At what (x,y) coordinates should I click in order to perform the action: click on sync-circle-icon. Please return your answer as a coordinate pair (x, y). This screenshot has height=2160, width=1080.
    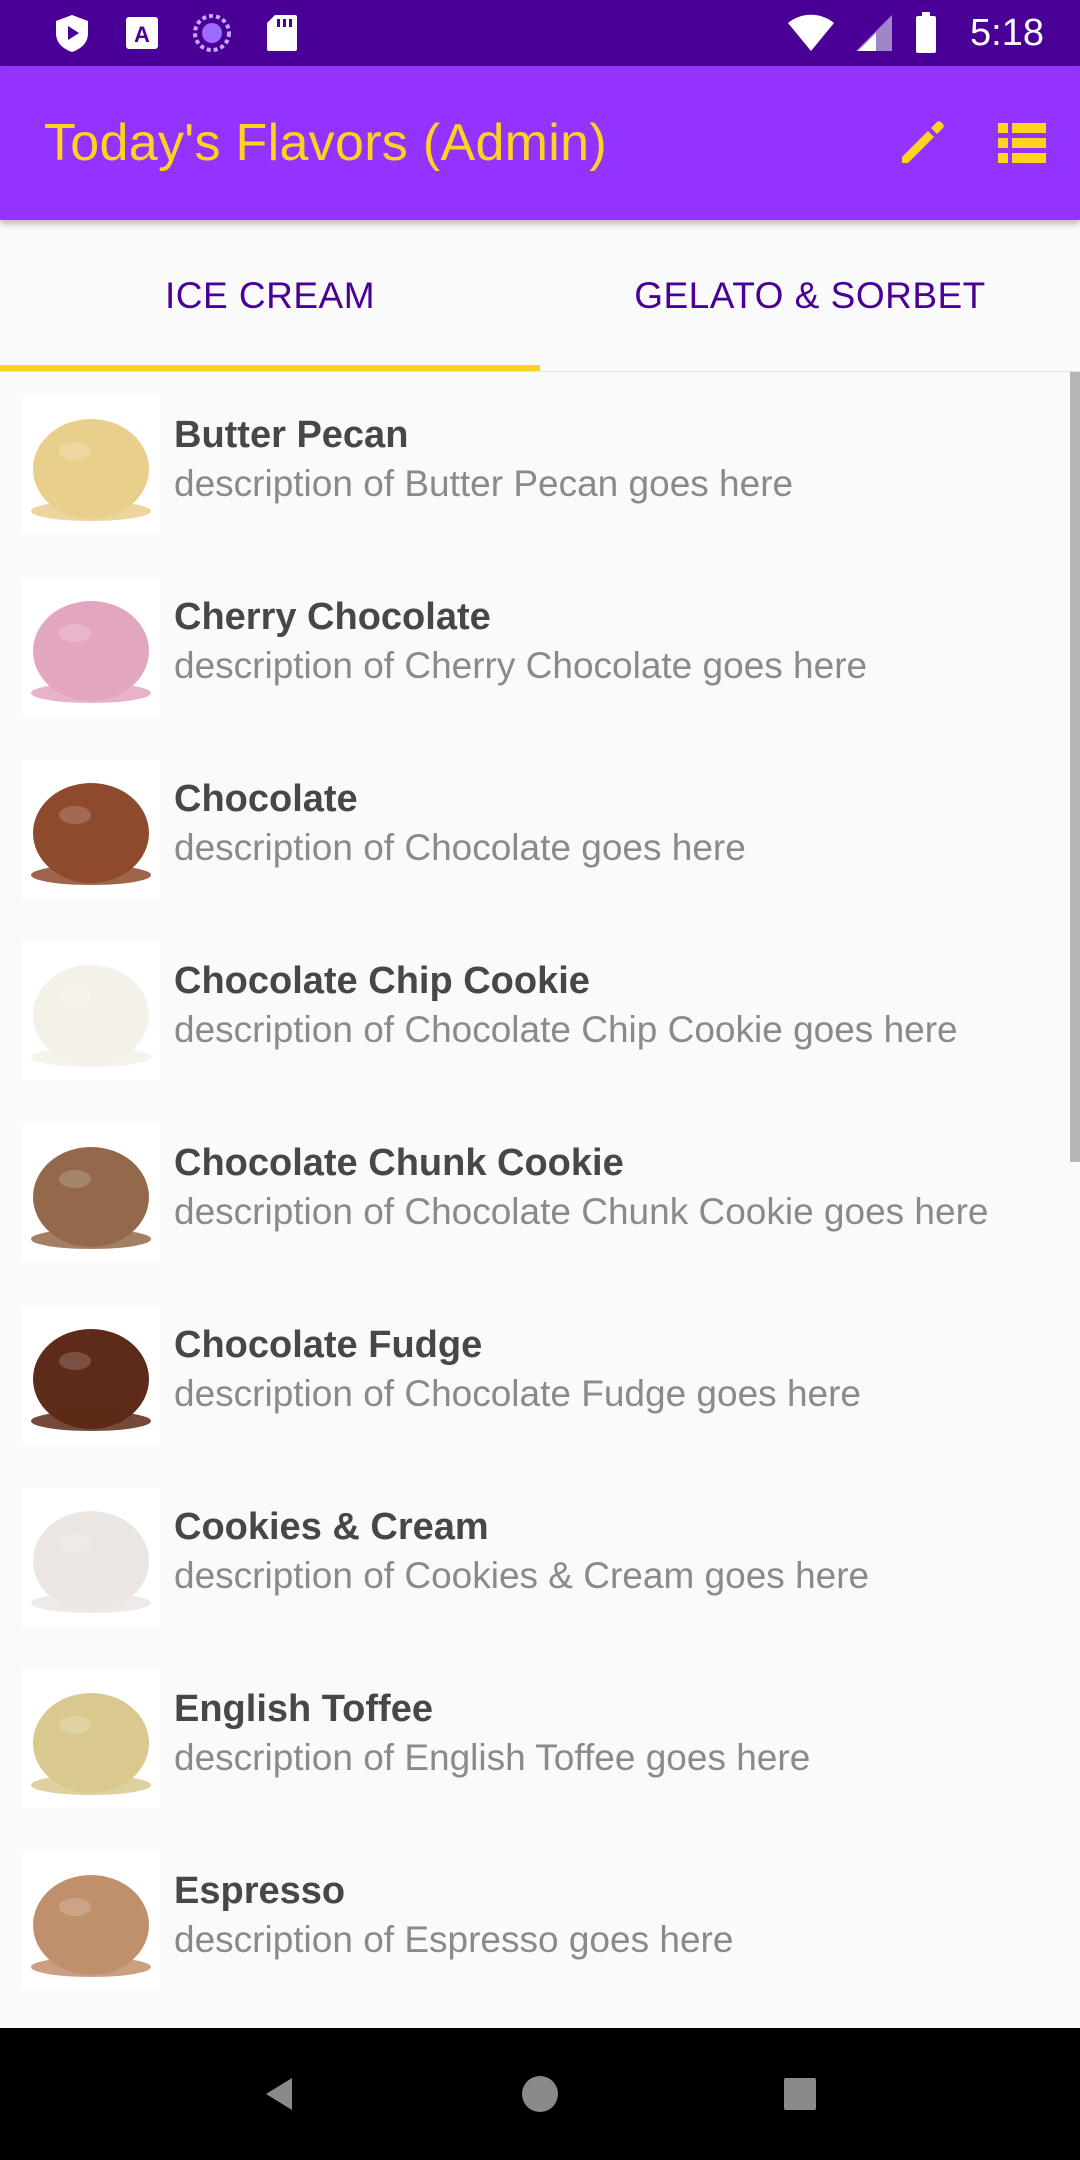
    Looking at the image, I should click on (212, 33).